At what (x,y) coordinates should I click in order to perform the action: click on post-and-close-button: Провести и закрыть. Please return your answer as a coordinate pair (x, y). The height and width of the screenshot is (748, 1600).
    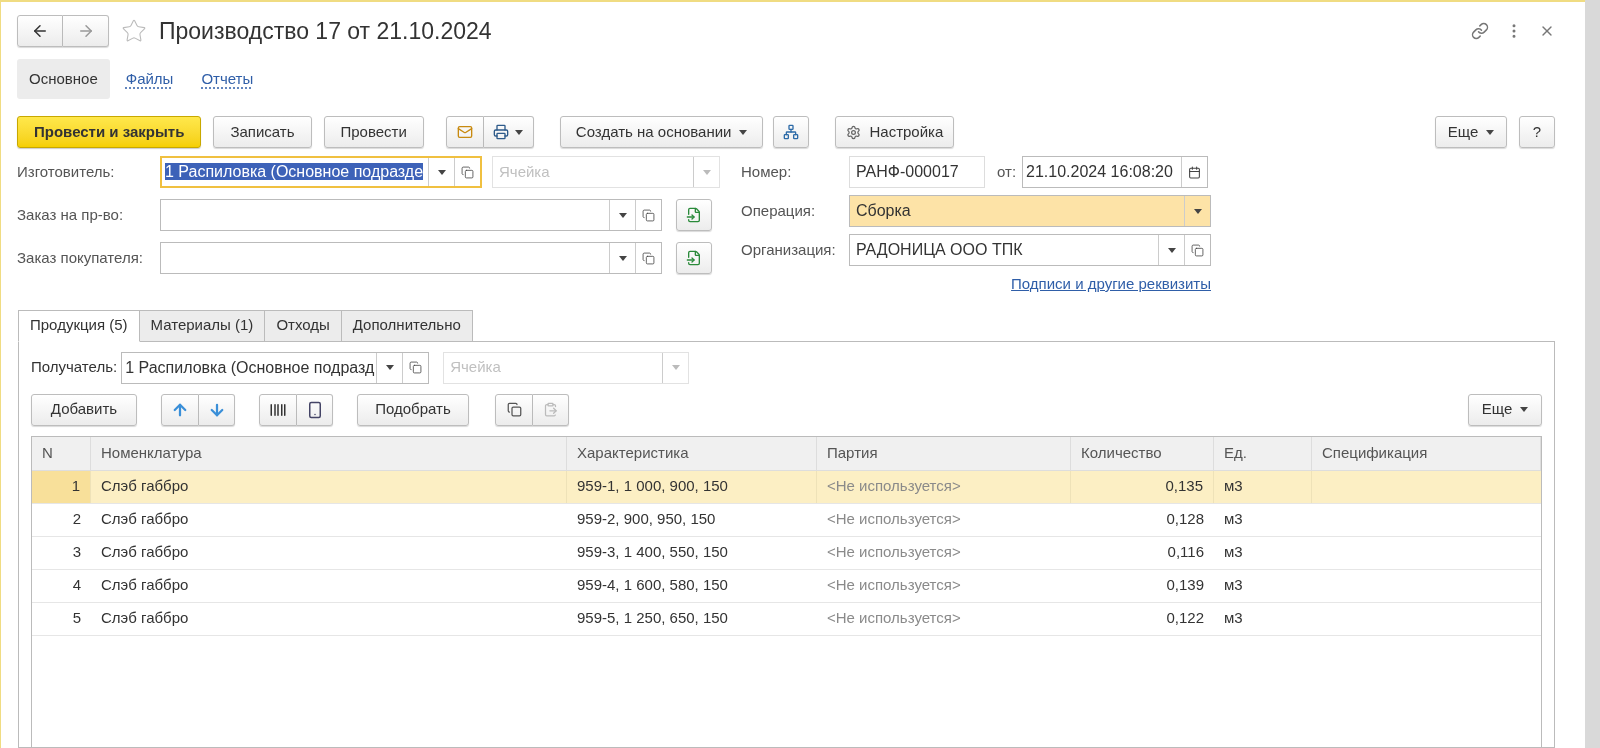
    Looking at the image, I should click on (109, 132).